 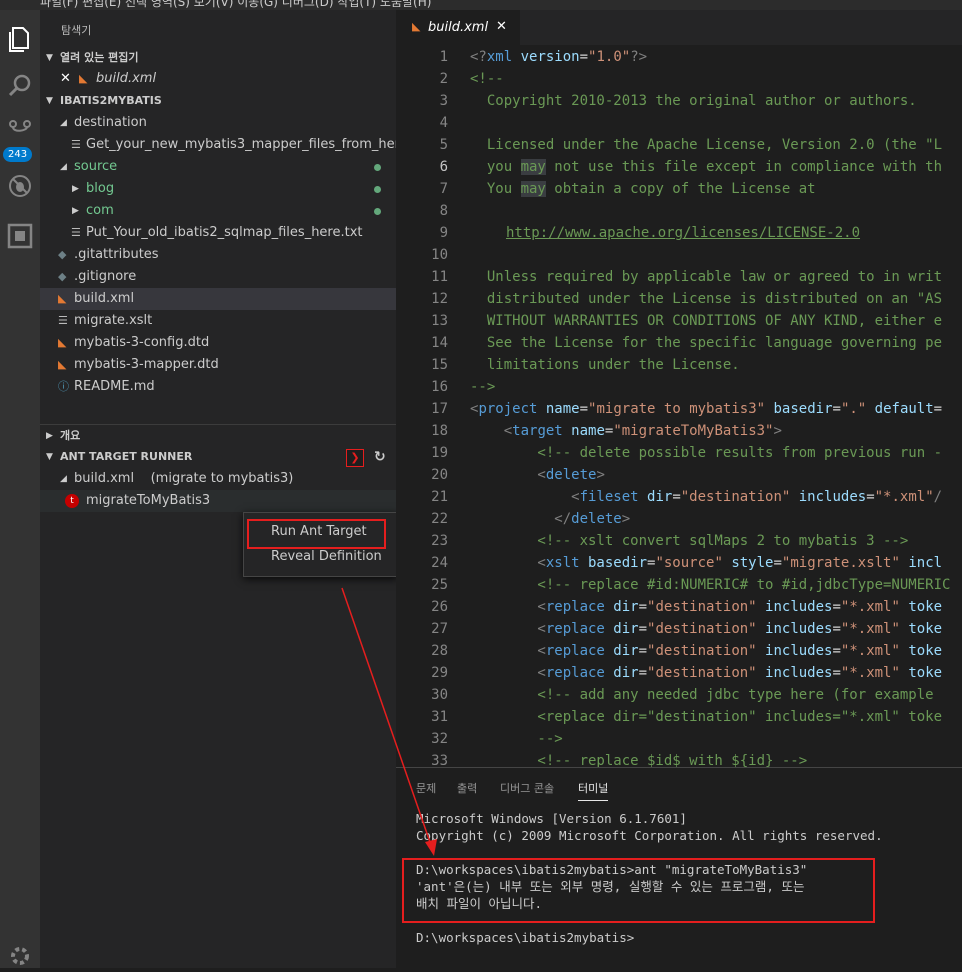 What do you see at coordinates (218, 321) in the screenshot?
I see `tree-file-migrate-xslt: ☰ migrate.xslt` at bounding box center [218, 321].